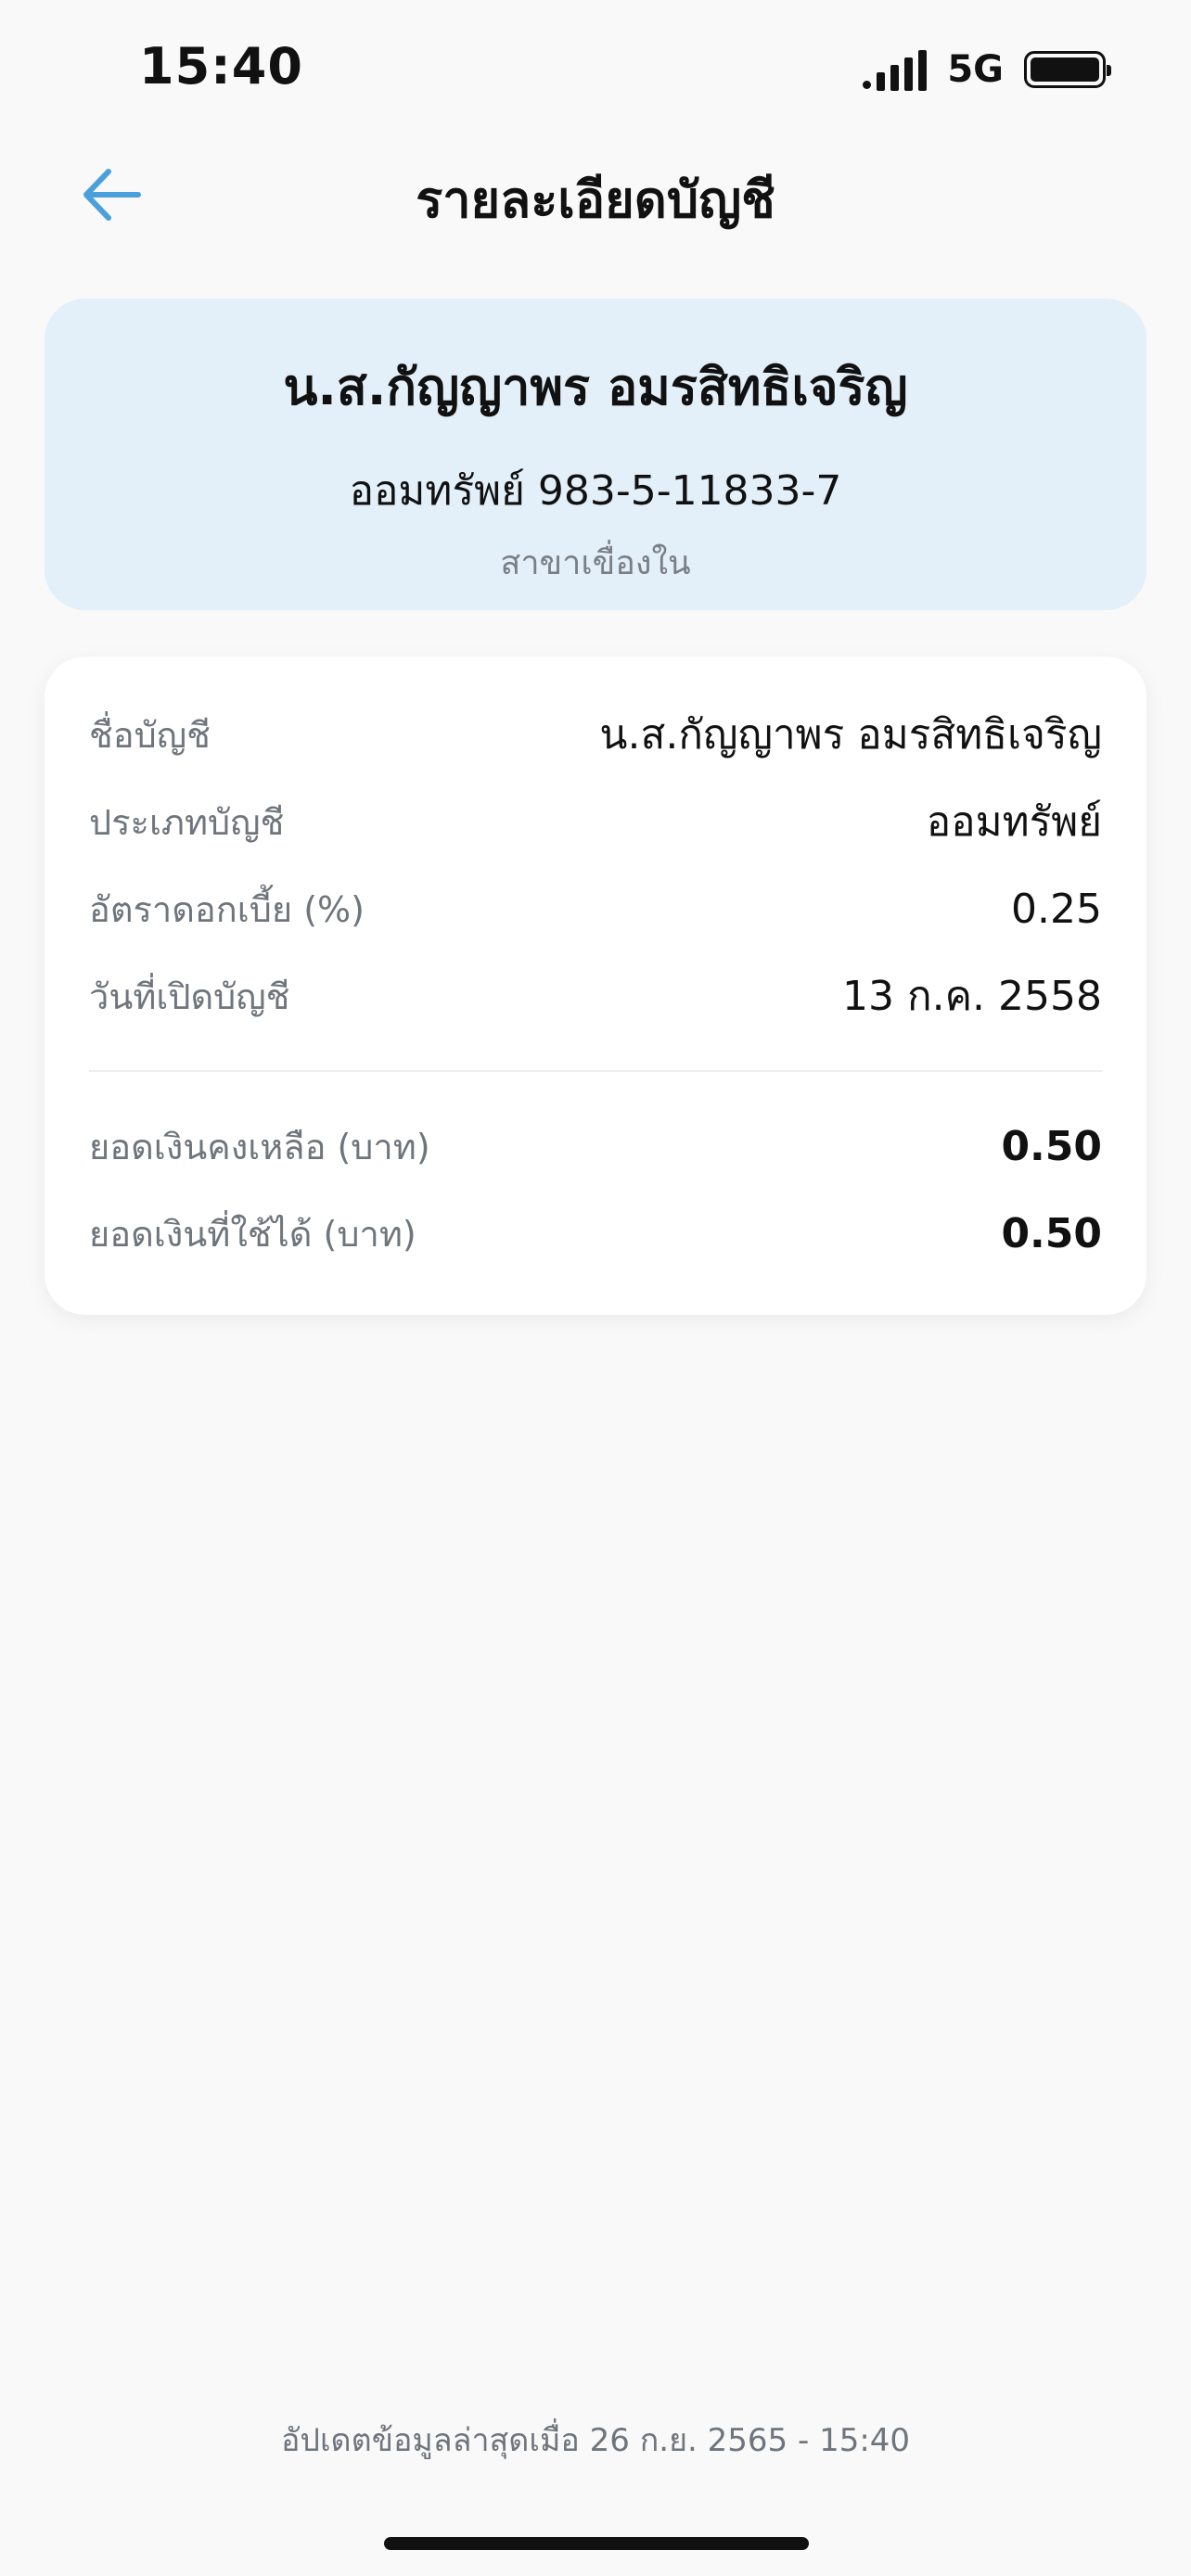 The height and width of the screenshot is (2576, 1191). I want to click on home-indicator, so click(597, 2543).